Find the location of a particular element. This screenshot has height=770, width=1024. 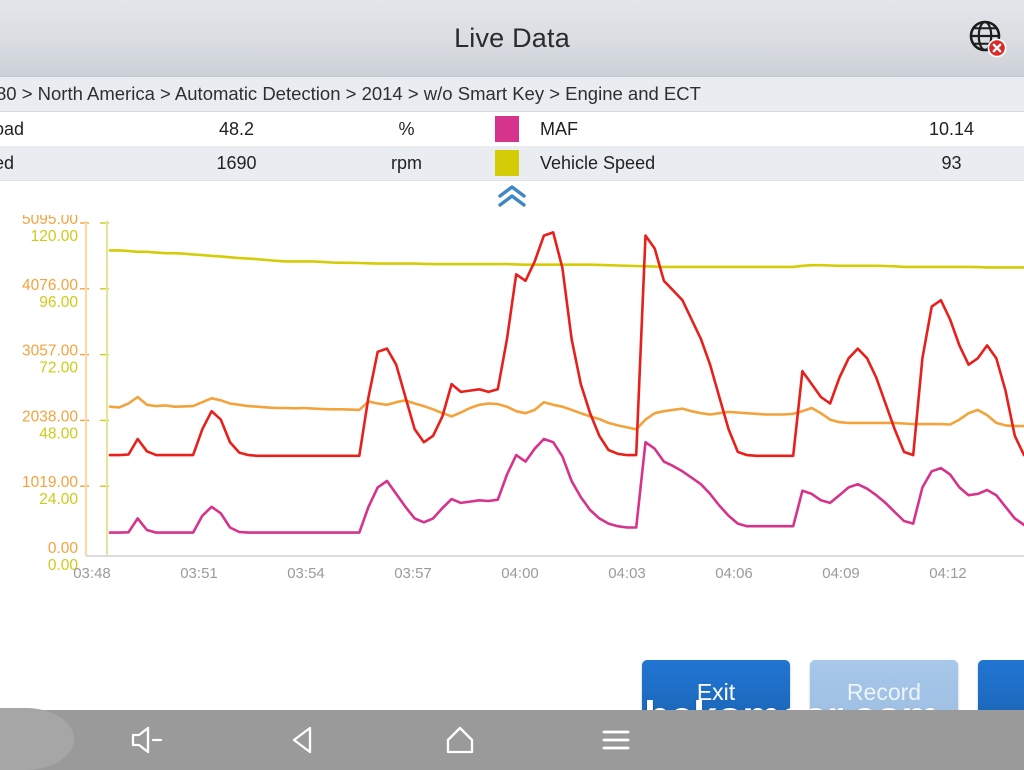

table-row: ed 1690 rpm Vehicle Speed 93 is located at coordinates (512, 163).